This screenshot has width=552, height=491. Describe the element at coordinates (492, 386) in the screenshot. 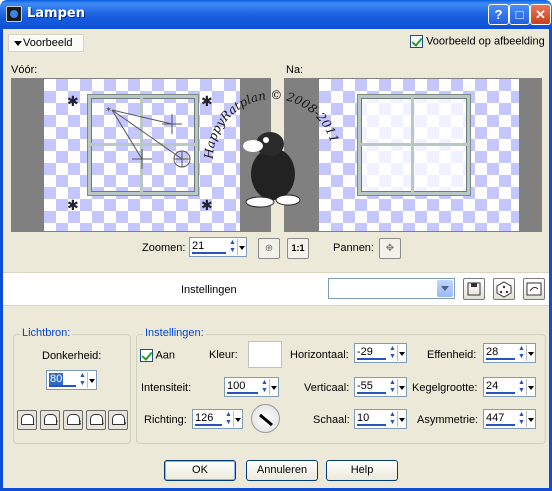

I see `cone-size-value: 24` at that location.